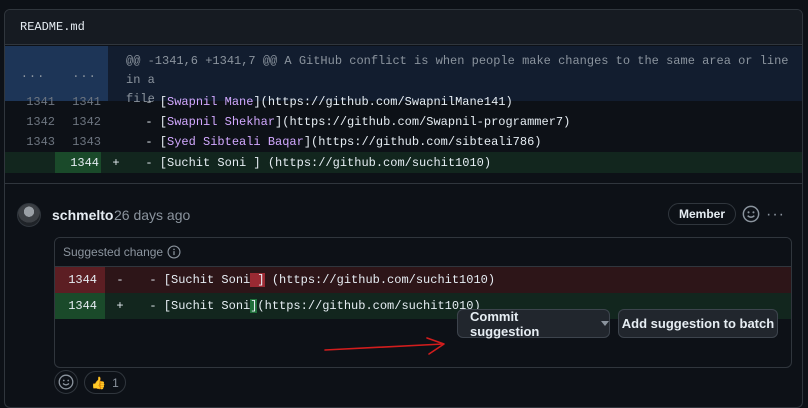 The width and height of the screenshot is (808, 408). Describe the element at coordinates (78, 122) in the screenshot. I see `new-line-number: 1342` at that location.